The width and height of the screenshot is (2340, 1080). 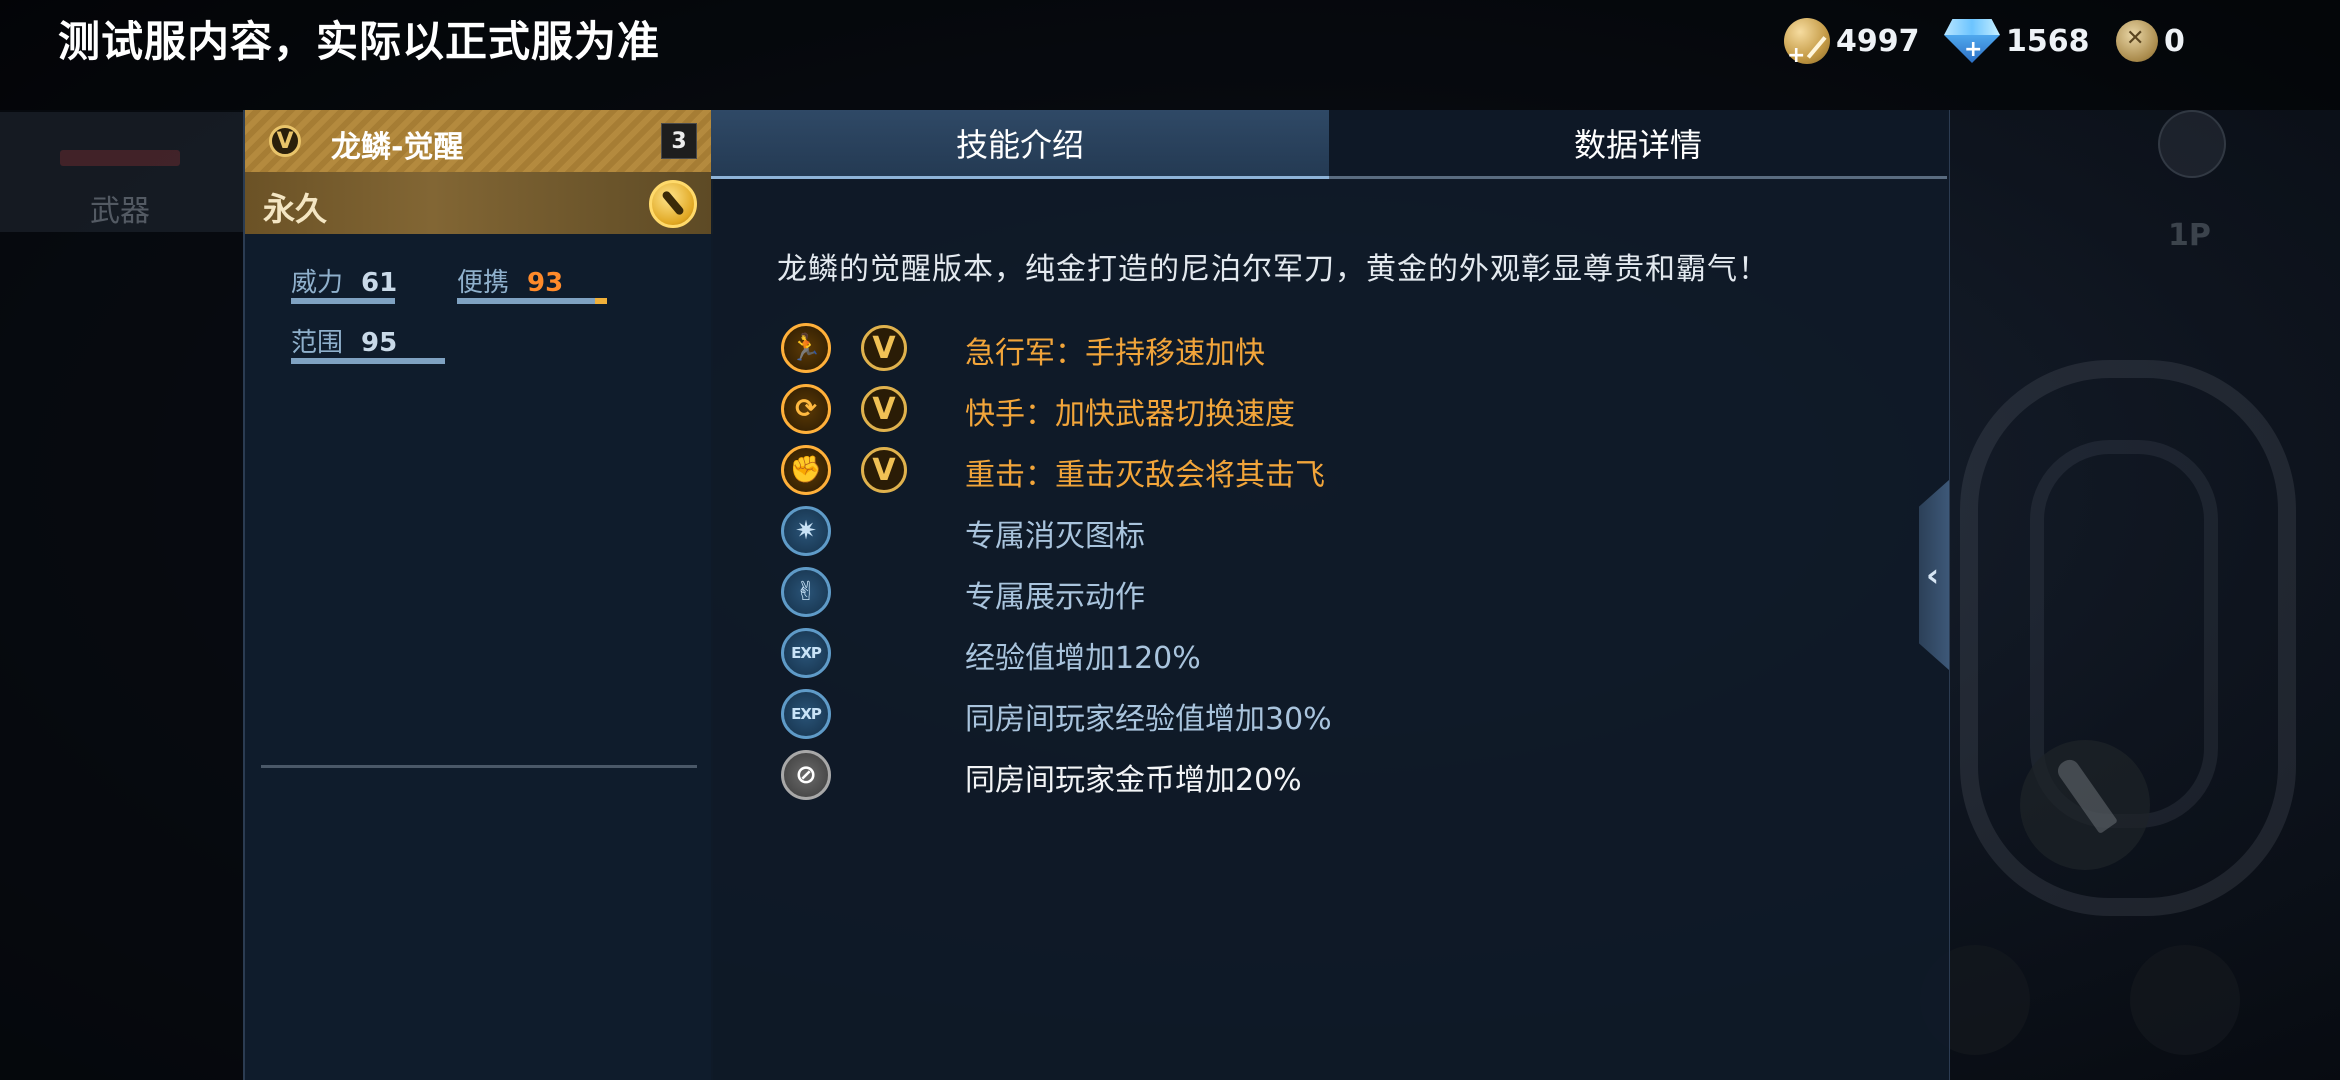 I want to click on heavy-hit-icon: ✊, so click(x=806, y=470).